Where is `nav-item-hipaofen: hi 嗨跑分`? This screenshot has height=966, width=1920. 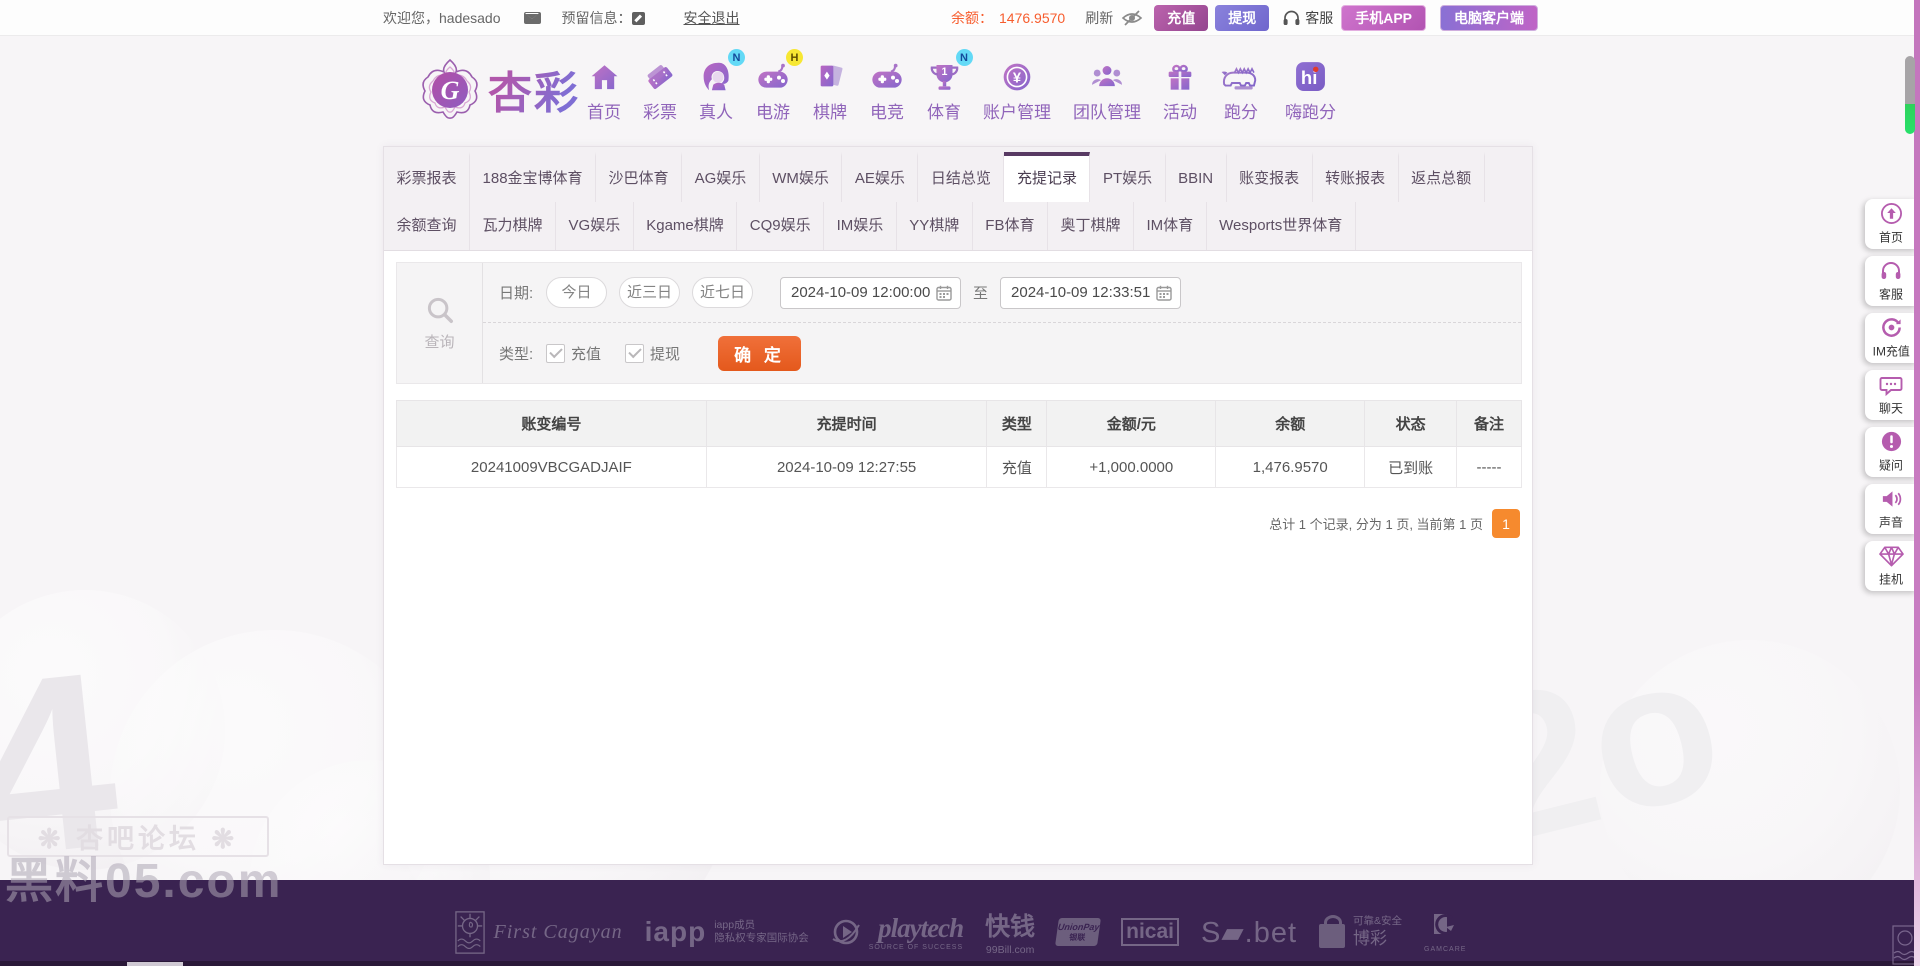 nav-item-hipaofen: hi 嗨跑分 is located at coordinates (1310, 89).